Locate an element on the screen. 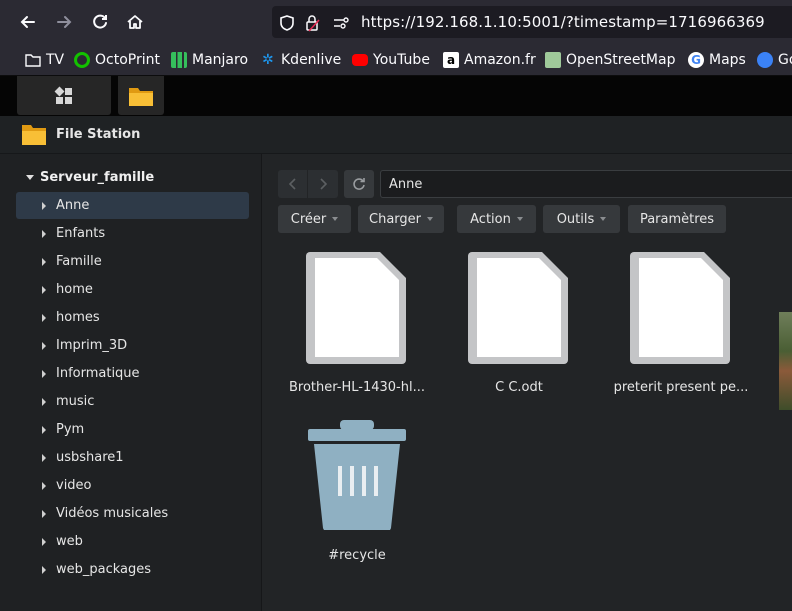 The height and width of the screenshot is (611, 792). back-button is located at coordinates (28, 22).